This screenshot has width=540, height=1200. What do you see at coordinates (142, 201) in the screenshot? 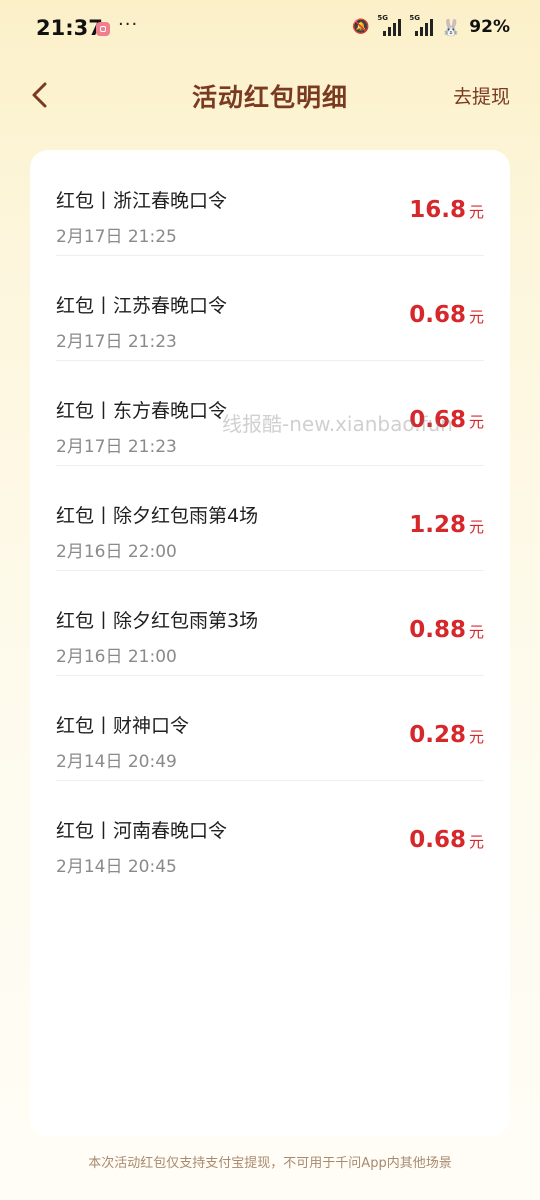
I see `record-title: 红包丨浙江春晚口令` at bounding box center [142, 201].